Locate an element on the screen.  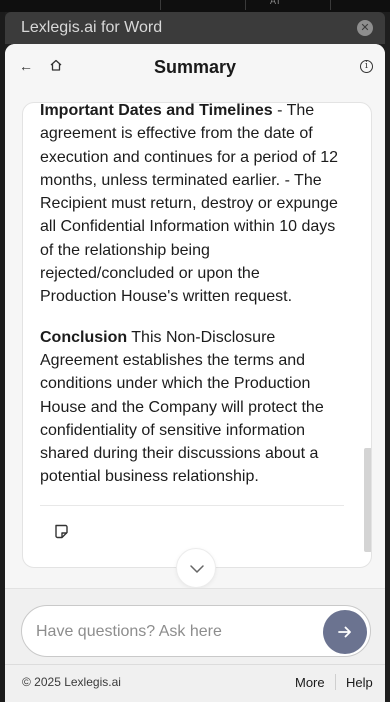
section-heading: Conclusion is located at coordinates (84, 337).